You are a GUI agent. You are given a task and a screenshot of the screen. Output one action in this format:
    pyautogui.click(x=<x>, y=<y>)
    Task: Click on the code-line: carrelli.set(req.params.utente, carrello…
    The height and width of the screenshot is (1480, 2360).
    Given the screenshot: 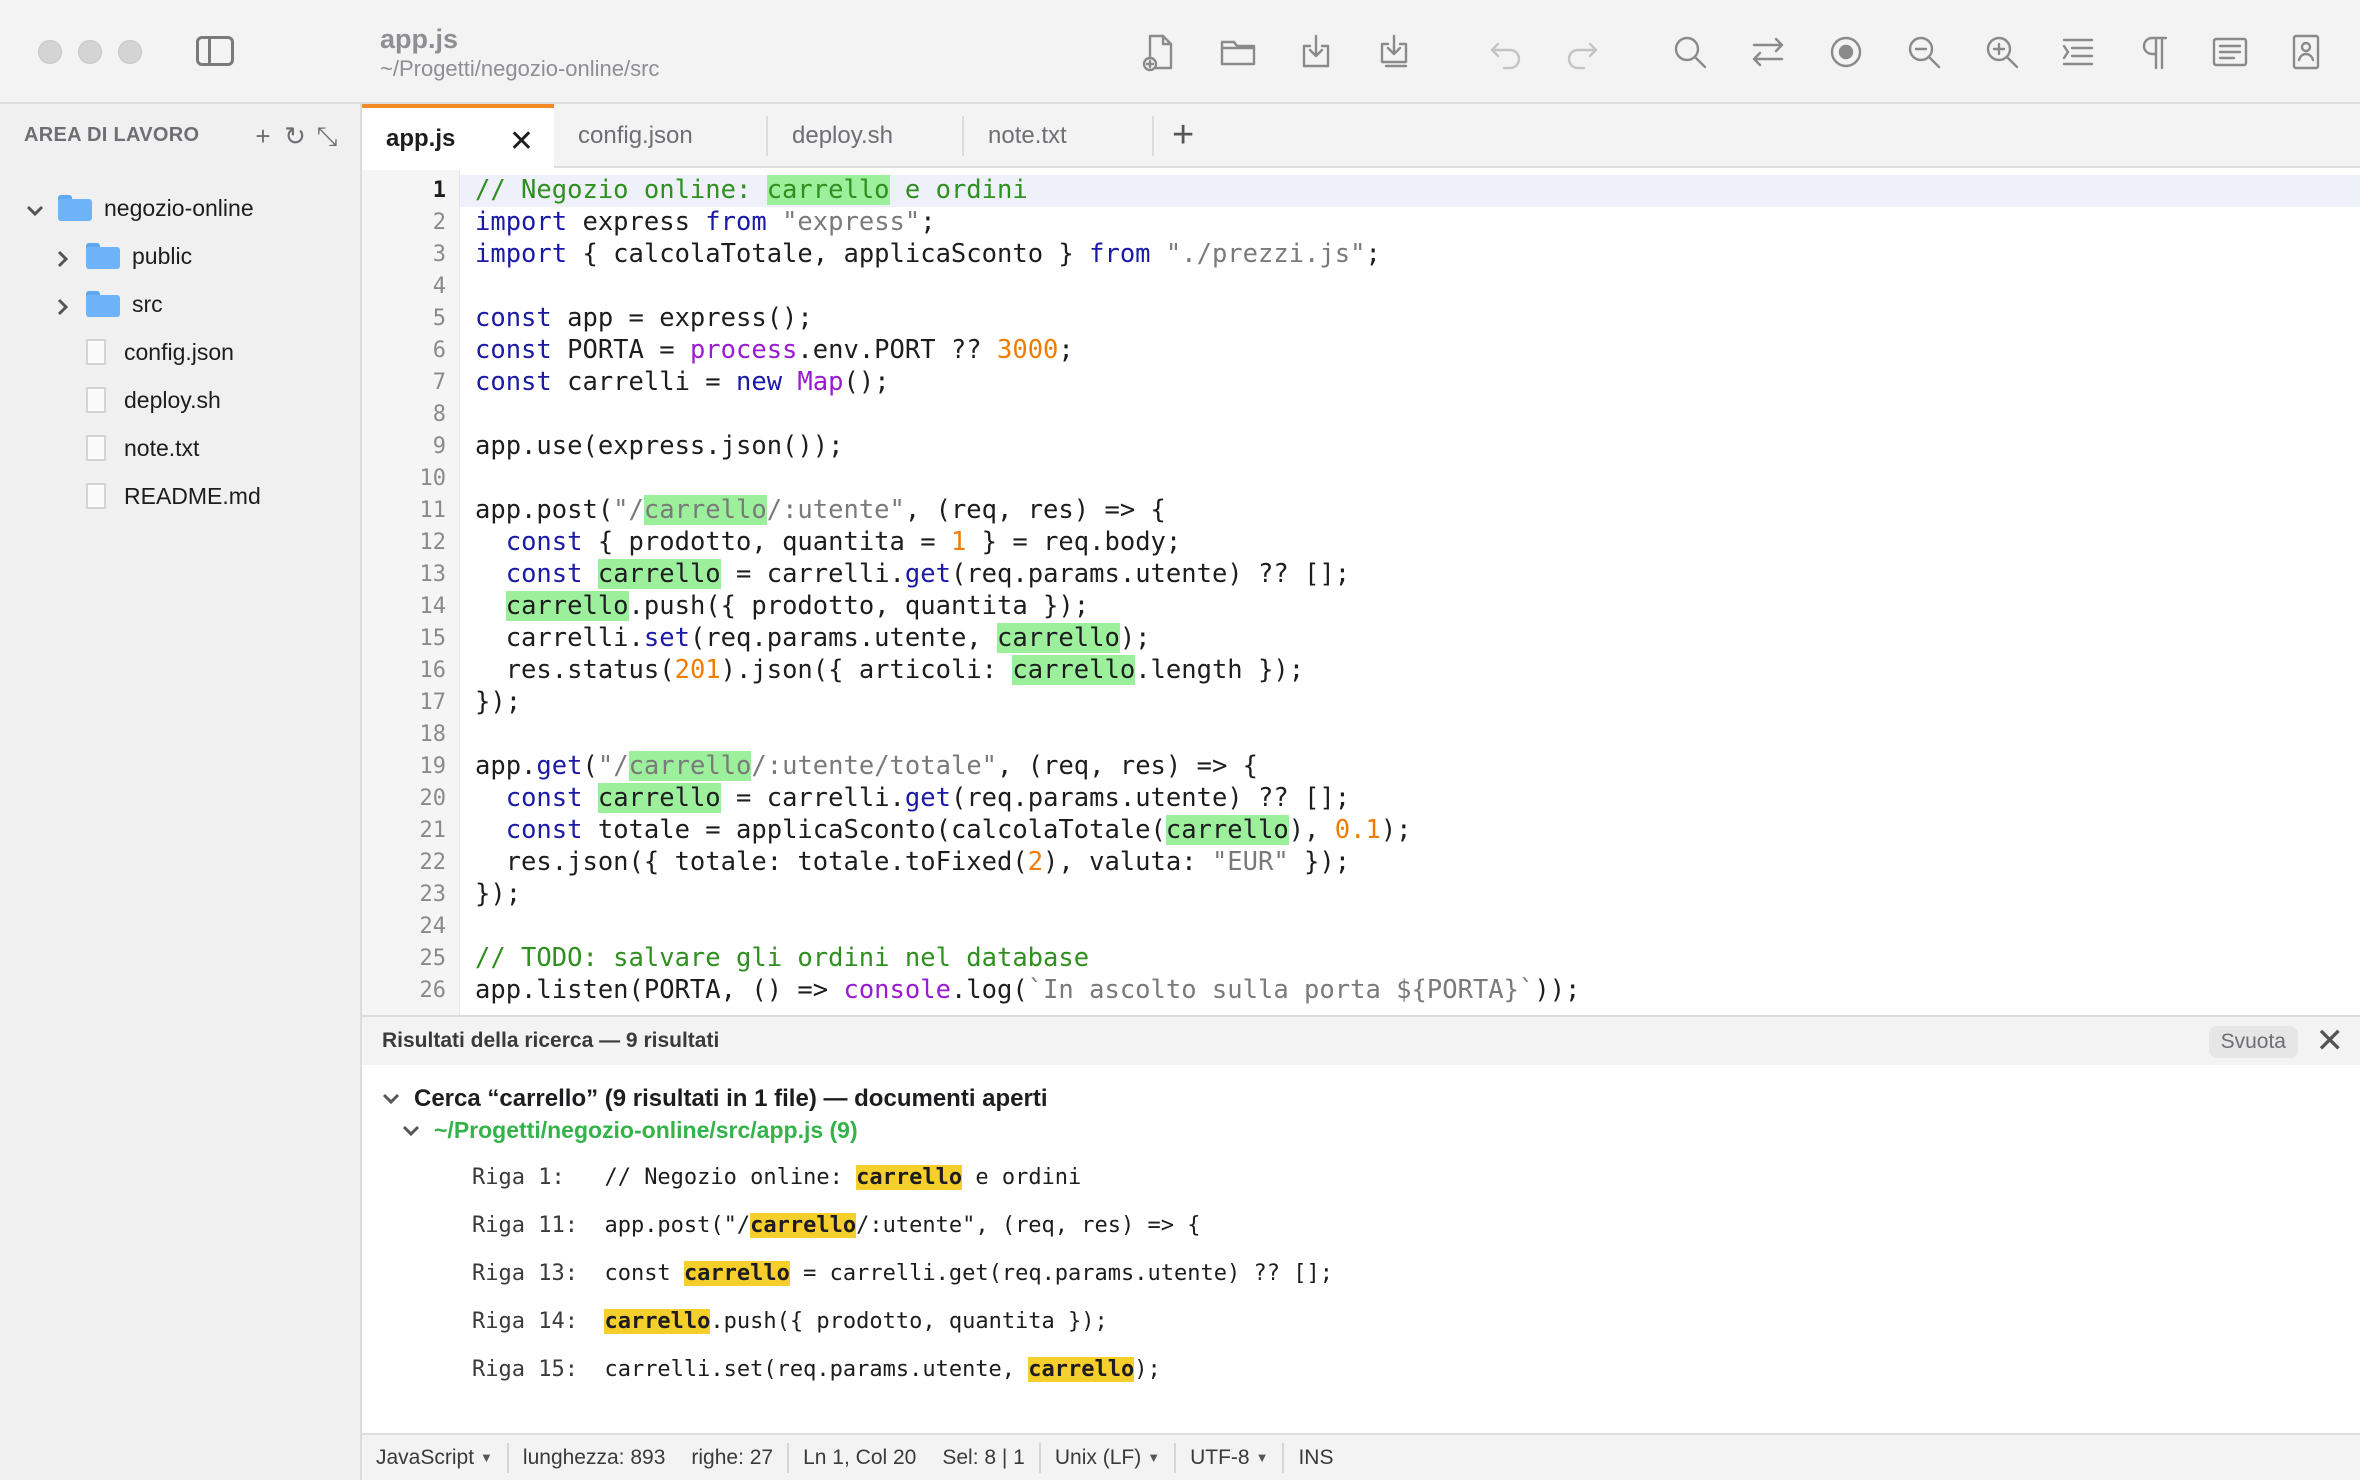 What is the action you would take?
    pyautogui.click(x=813, y=638)
    